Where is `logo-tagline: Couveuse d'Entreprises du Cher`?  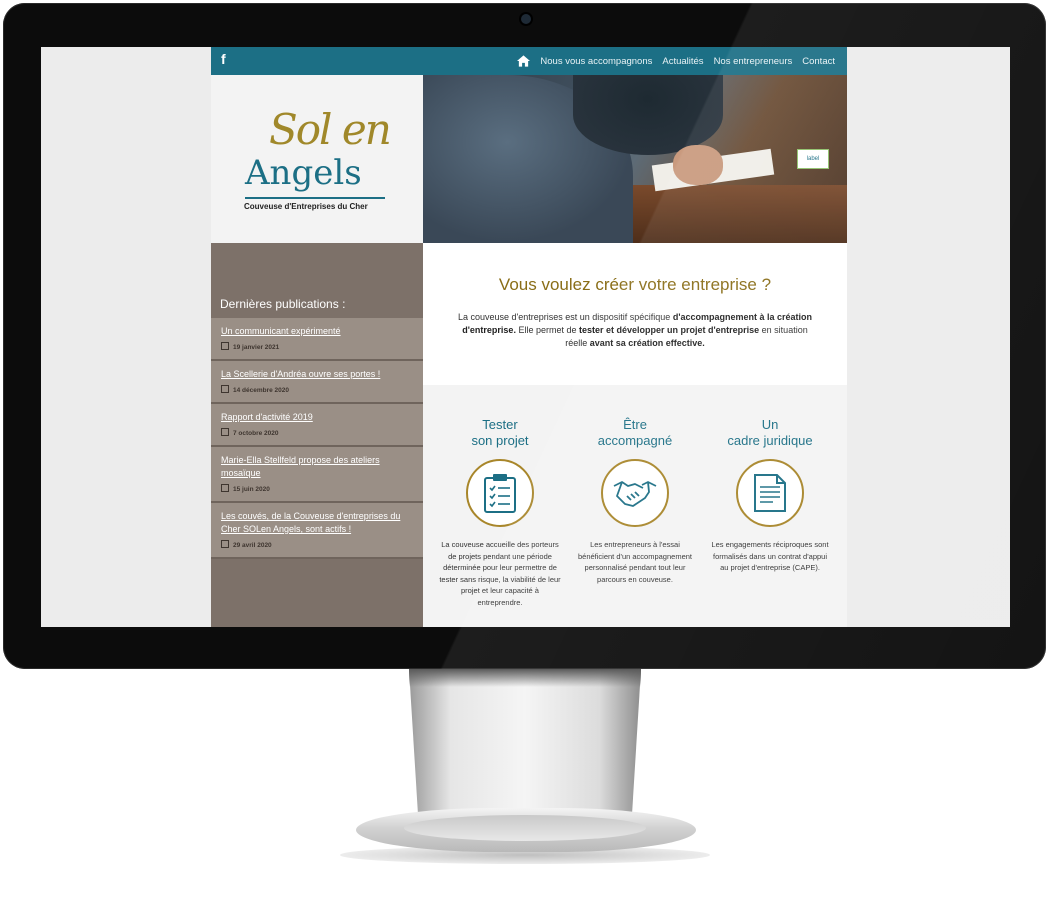 logo-tagline: Couveuse d'Entreprises du Cher is located at coordinates (306, 206).